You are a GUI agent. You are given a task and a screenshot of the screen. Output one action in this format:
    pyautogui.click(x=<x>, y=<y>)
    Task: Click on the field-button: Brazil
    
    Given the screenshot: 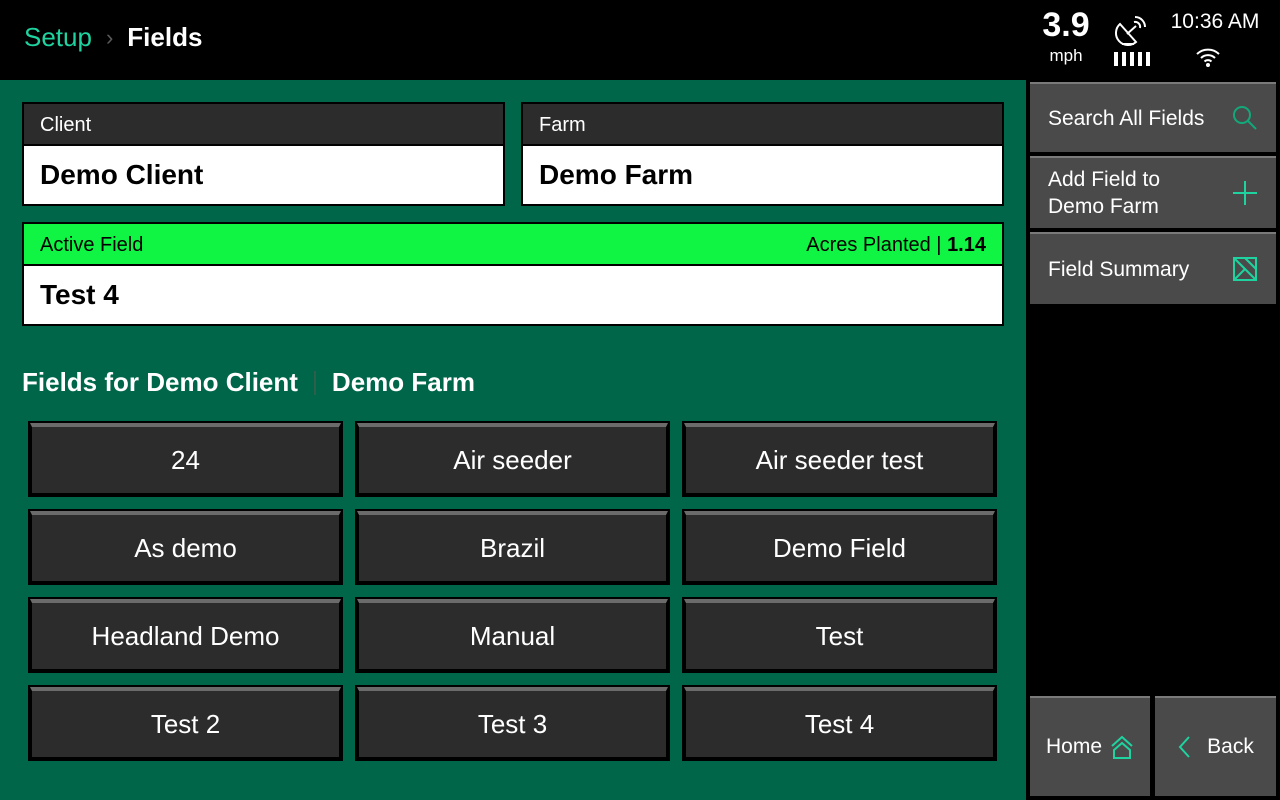 What is the action you would take?
    pyautogui.click(x=512, y=547)
    